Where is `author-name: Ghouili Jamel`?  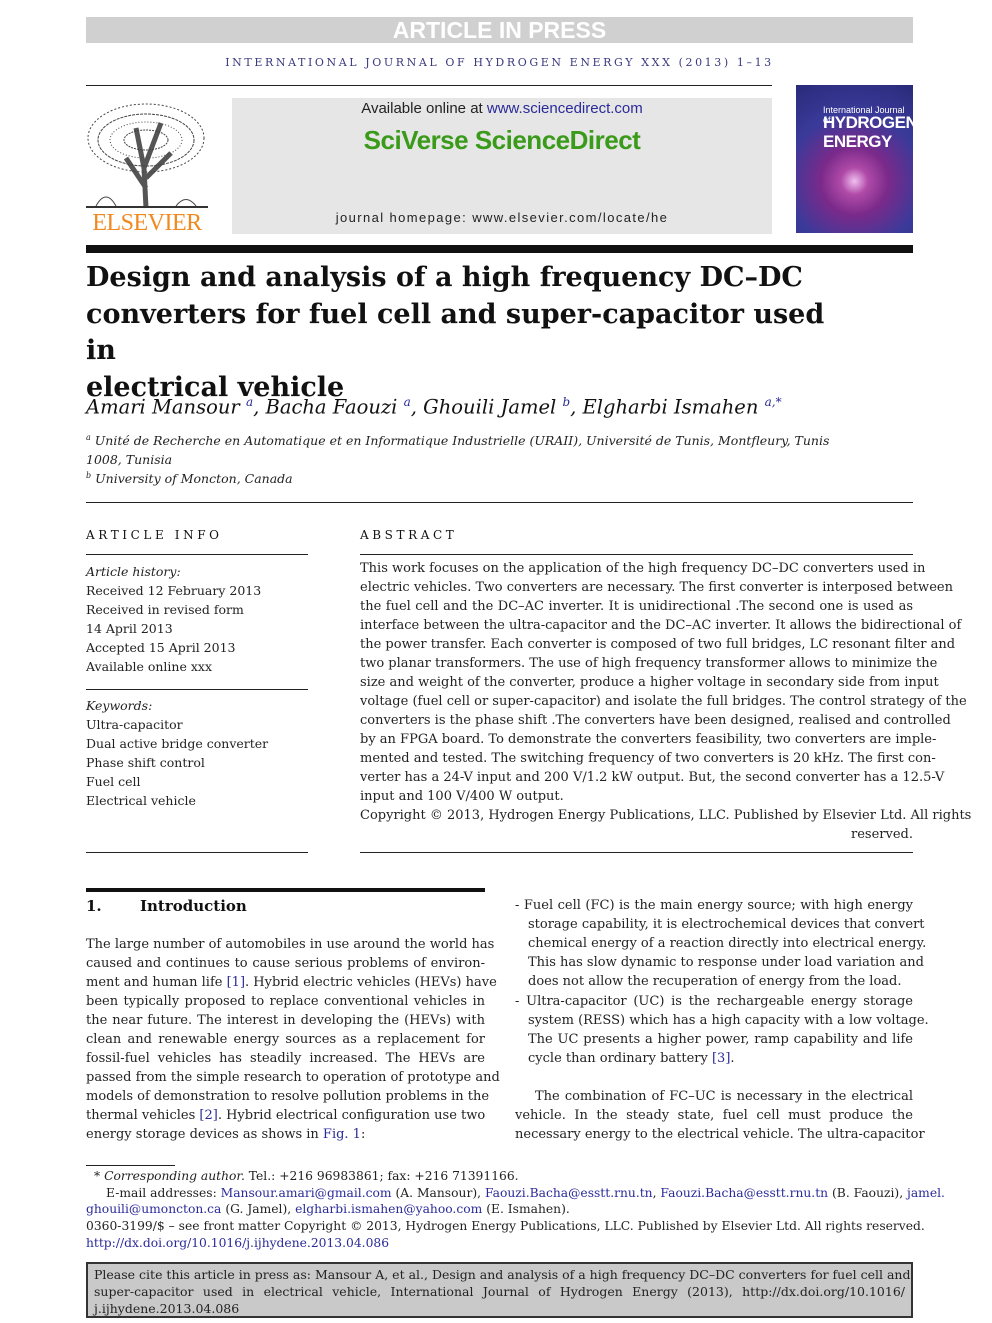 author-name: Ghouili Jamel is located at coordinates (489, 407).